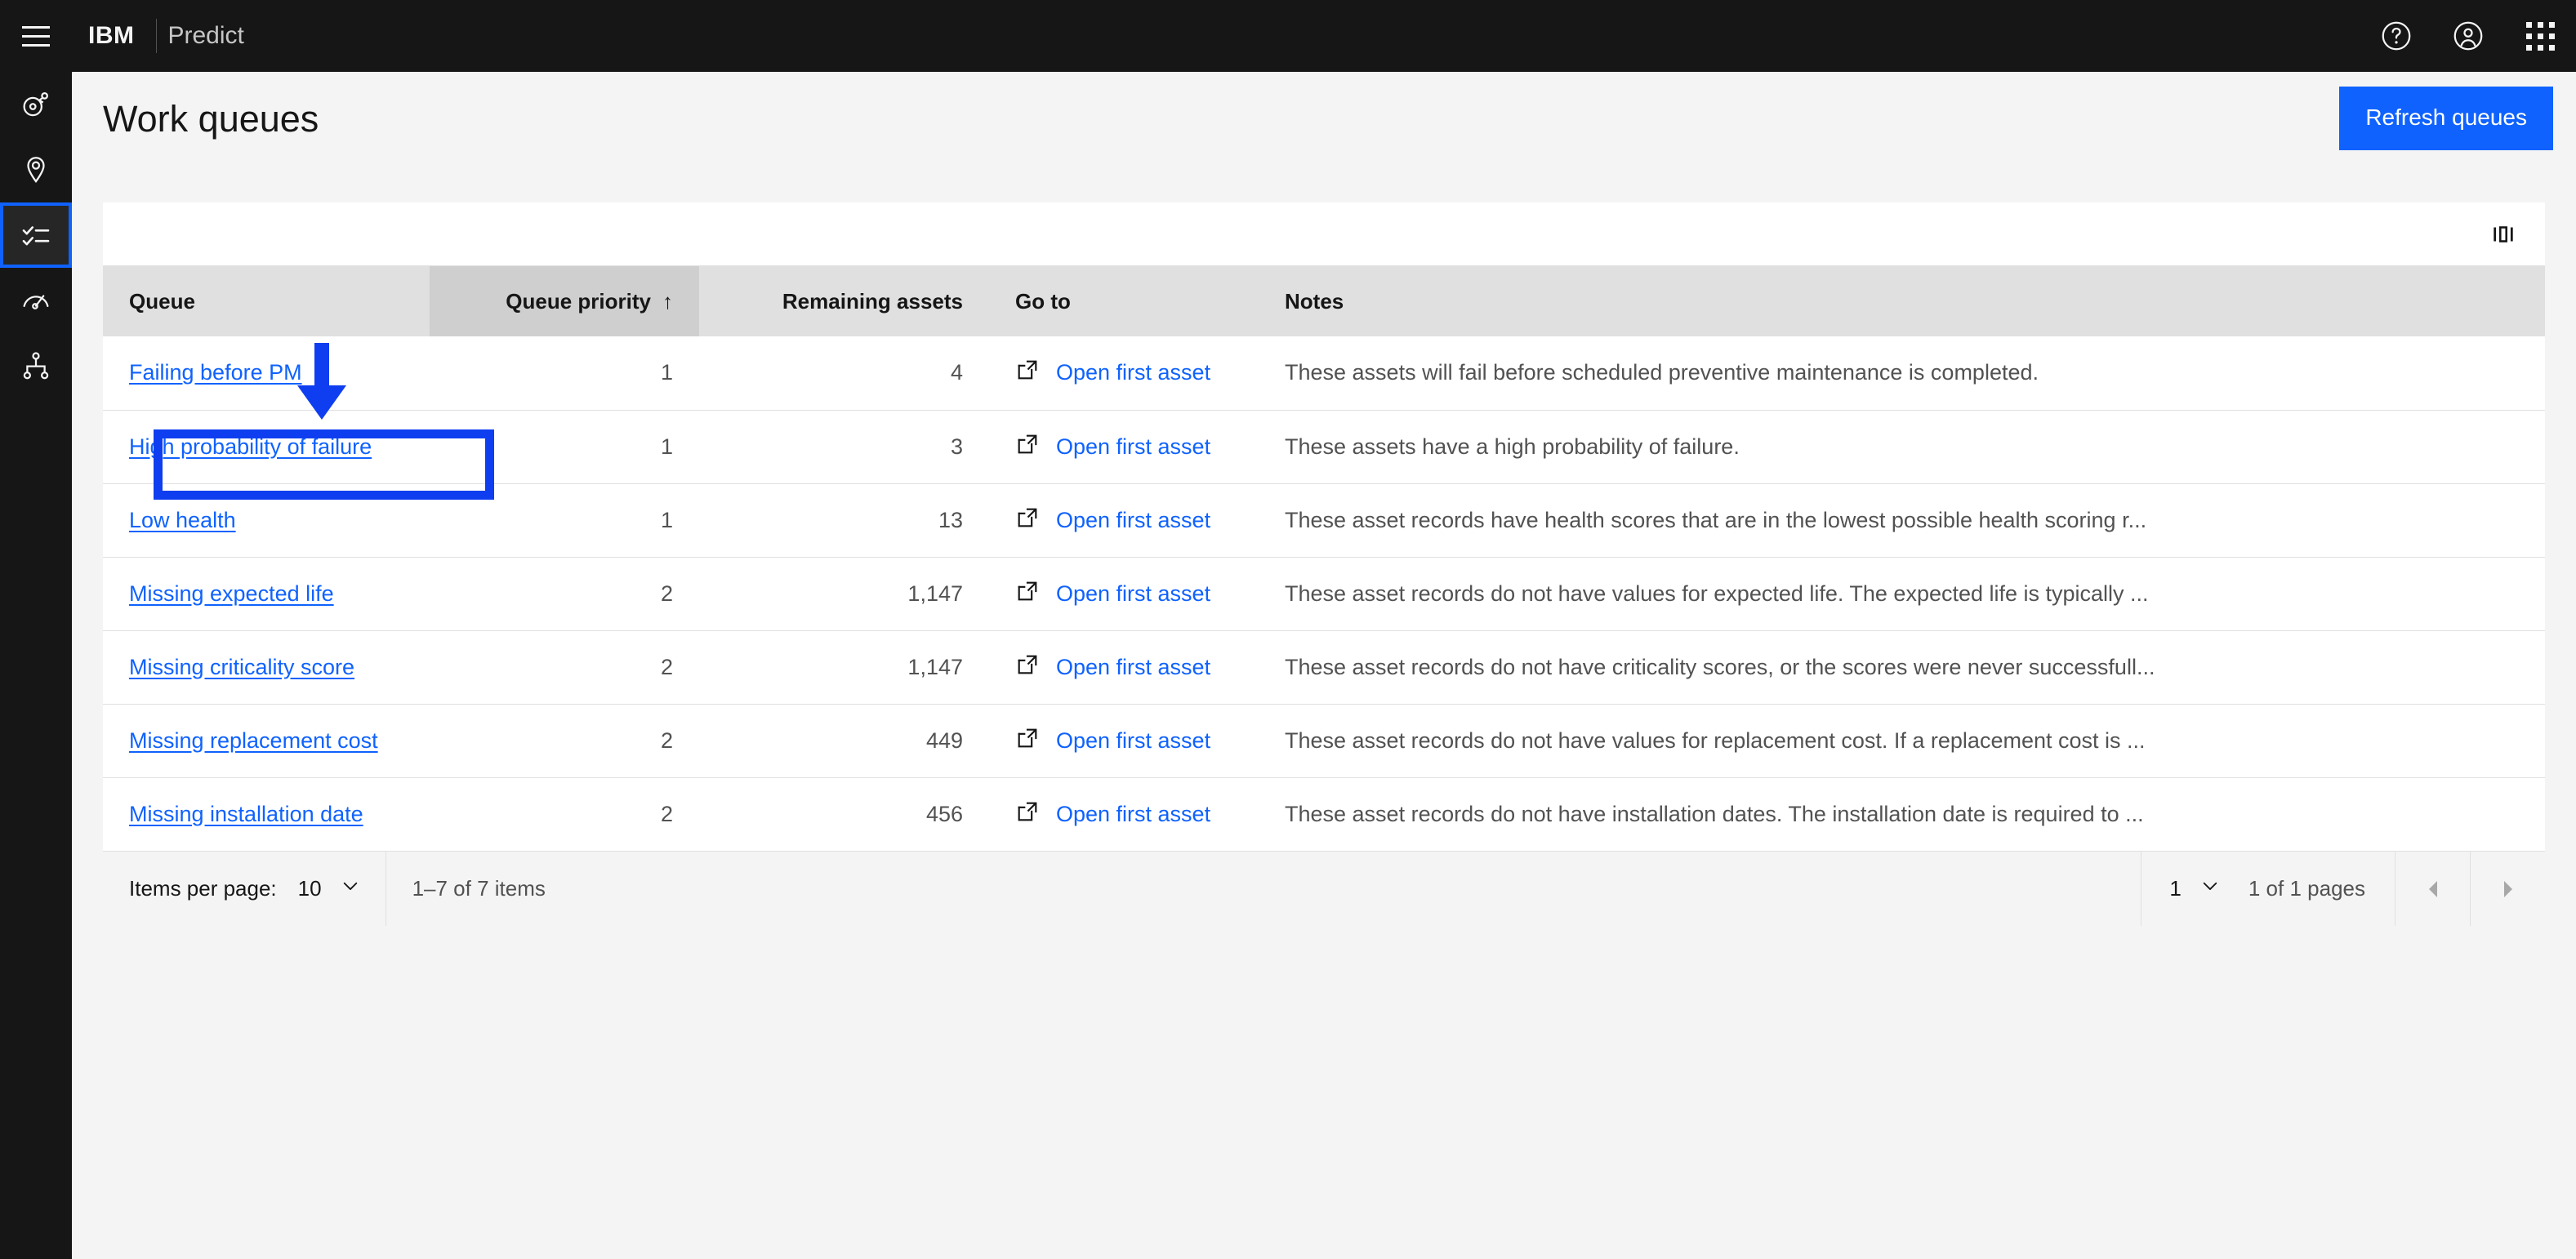  I want to click on queue-name-cell: Missing expected life, so click(266, 594).